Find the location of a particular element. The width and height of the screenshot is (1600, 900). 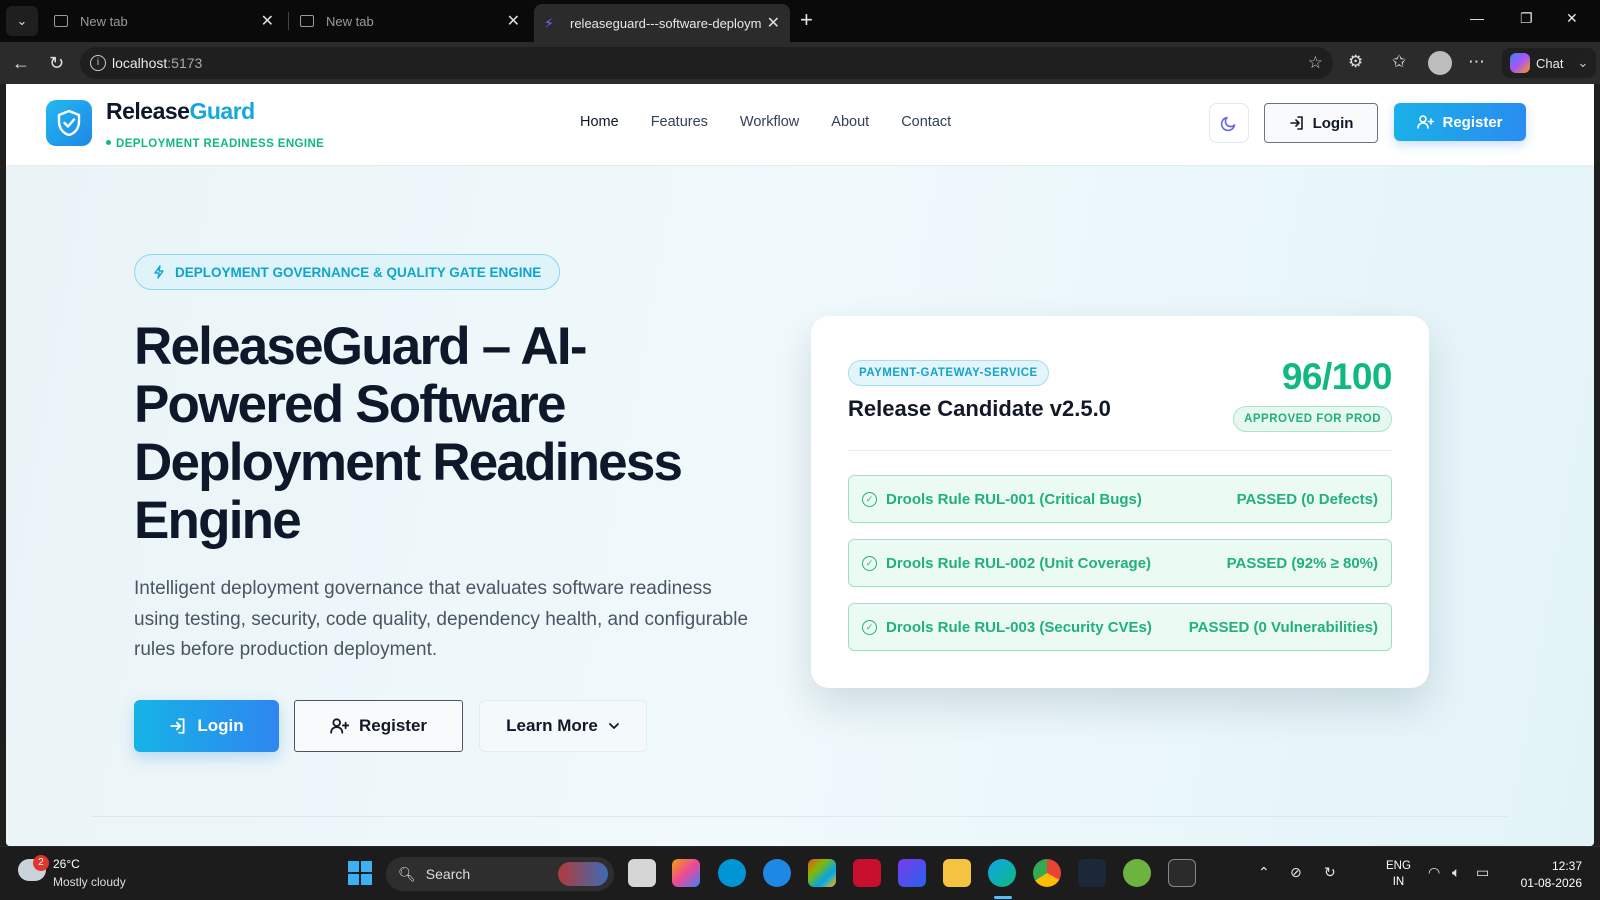

address-bar: i localhost:5173 ☆ is located at coordinates (706, 63).